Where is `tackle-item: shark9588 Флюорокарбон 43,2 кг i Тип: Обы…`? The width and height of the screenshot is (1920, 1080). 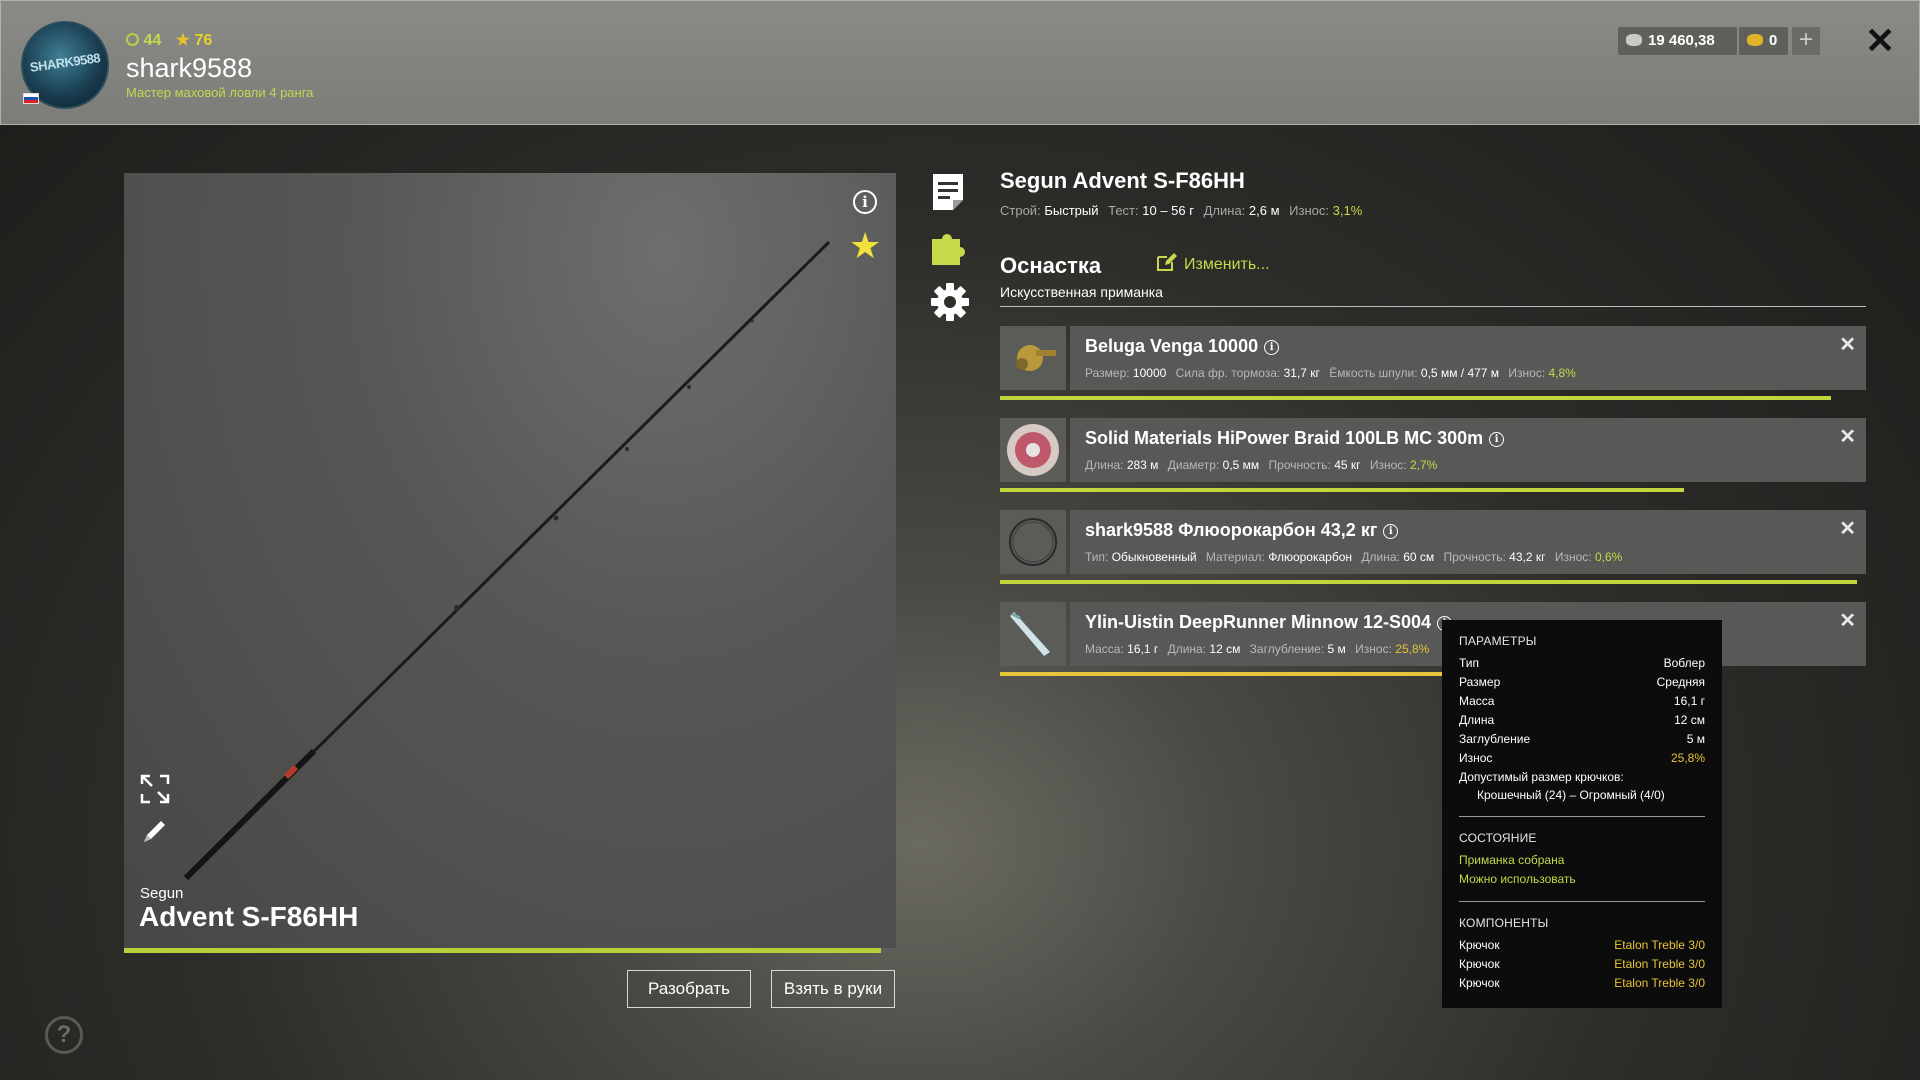 tackle-item: shark9588 Флюорокарбон 43,2 кг i Тип: Обы… is located at coordinates (1433, 547).